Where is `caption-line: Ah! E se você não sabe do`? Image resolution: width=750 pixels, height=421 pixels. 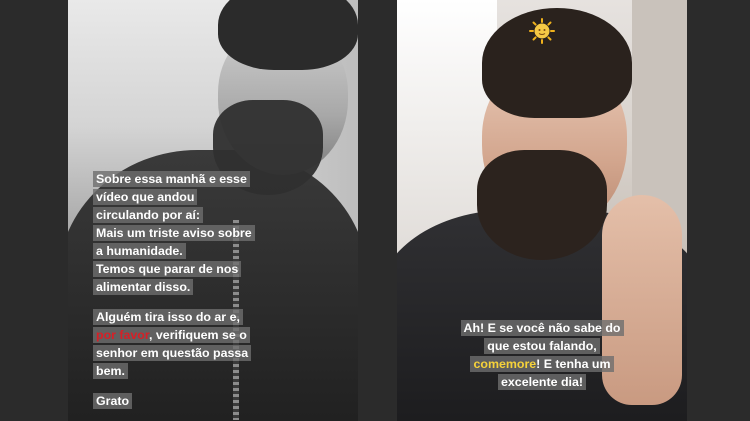 caption-line: Ah! E se você não sabe do is located at coordinates (542, 328).